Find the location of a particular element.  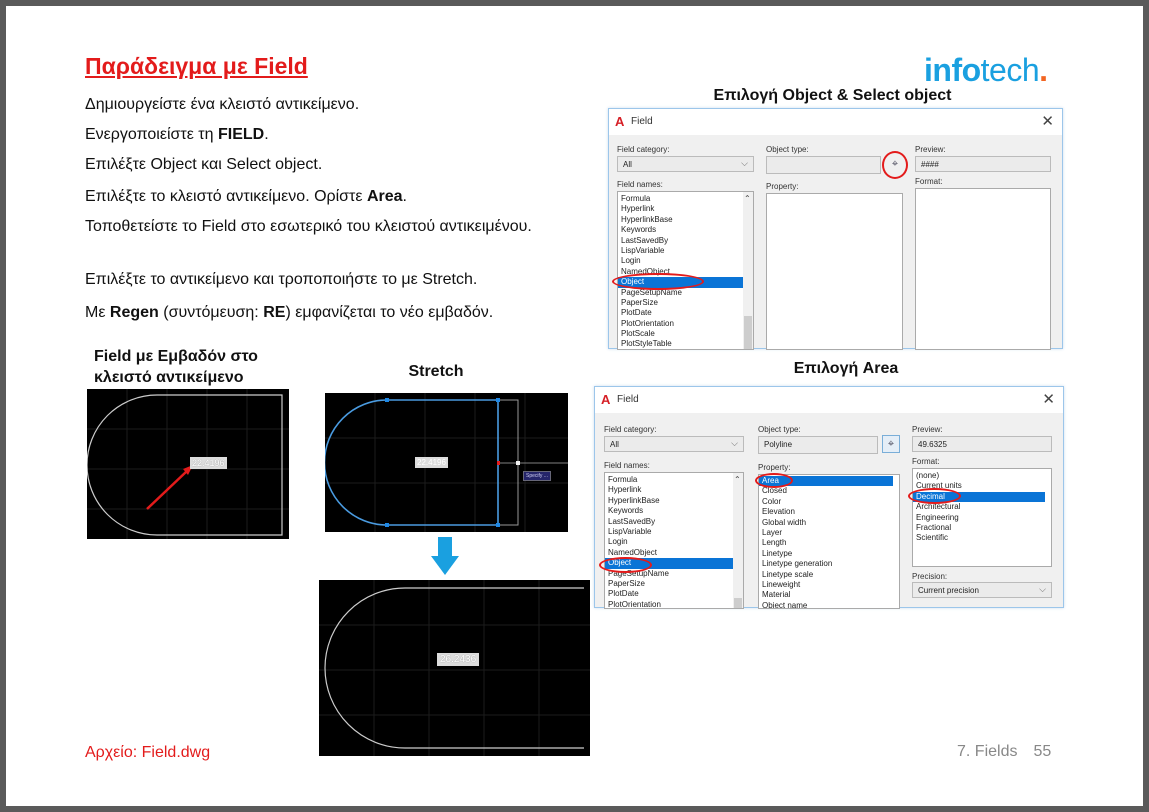

list-item: Elevation is located at coordinates (829, 512).